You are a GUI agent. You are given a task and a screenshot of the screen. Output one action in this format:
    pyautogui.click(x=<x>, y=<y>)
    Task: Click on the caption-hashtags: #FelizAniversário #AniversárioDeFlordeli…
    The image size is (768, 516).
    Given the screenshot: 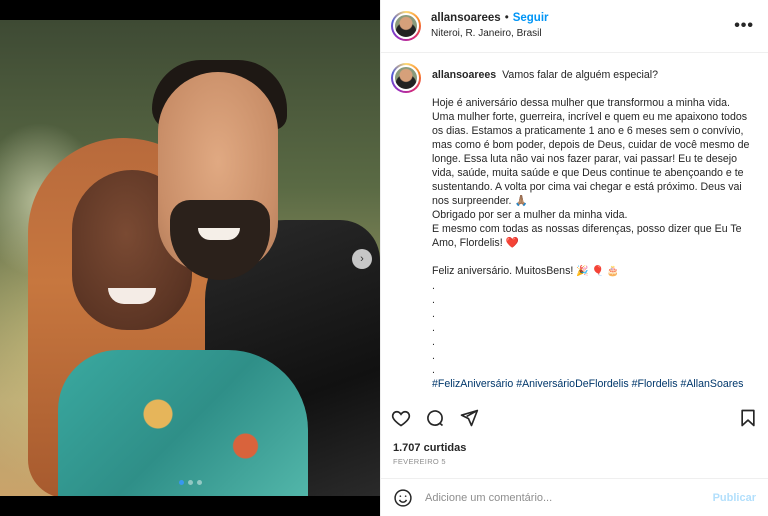 What is the action you would take?
    pyautogui.click(x=593, y=384)
    